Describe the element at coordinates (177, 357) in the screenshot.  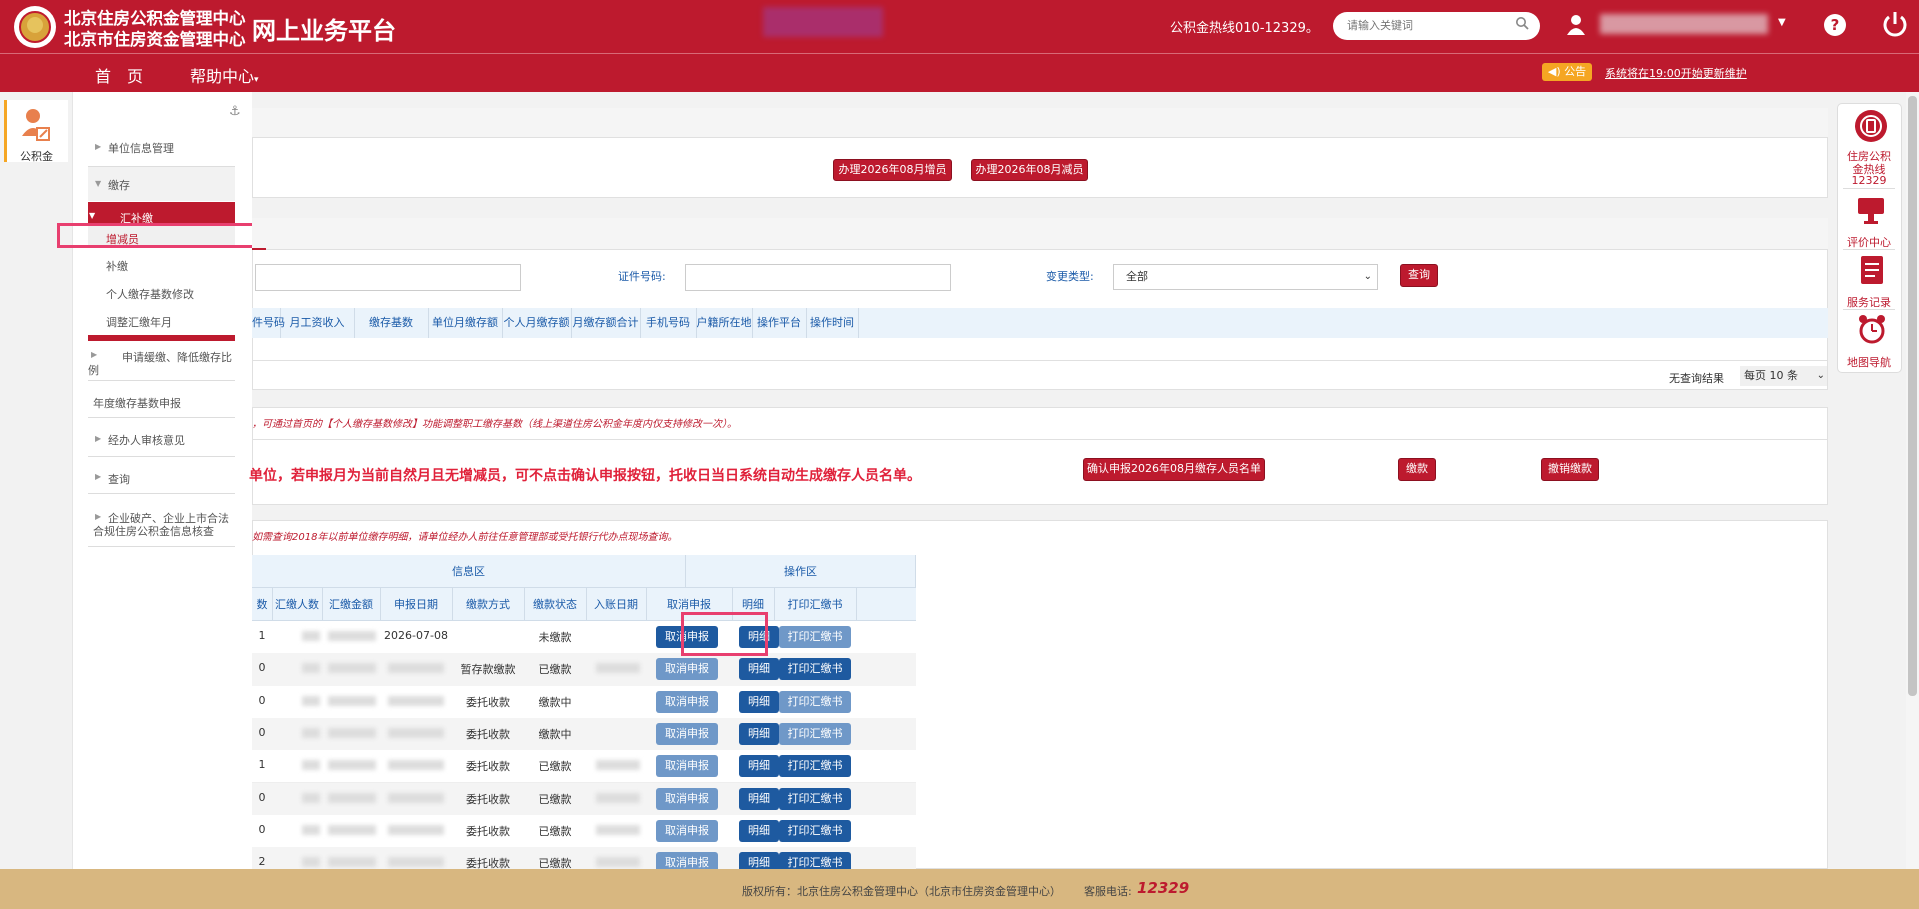
I see `sidebar-item-reduce-ratio: 申请缓缴、降低缴存比` at that location.